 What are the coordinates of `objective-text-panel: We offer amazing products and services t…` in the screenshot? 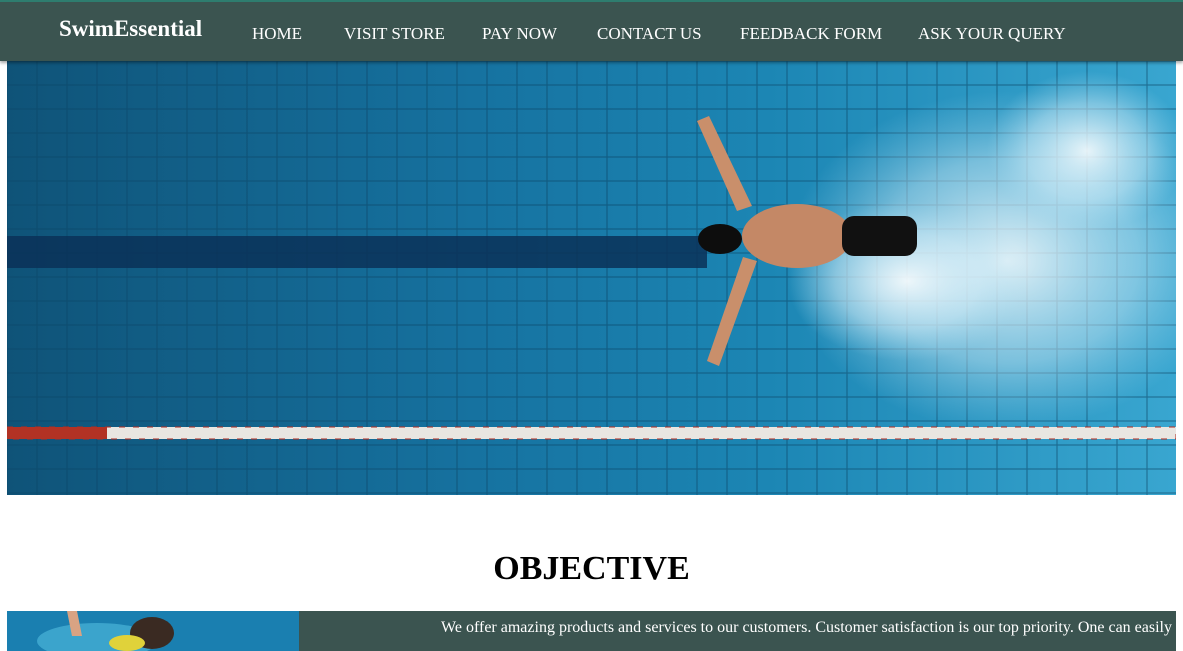 It's located at (737, 631).